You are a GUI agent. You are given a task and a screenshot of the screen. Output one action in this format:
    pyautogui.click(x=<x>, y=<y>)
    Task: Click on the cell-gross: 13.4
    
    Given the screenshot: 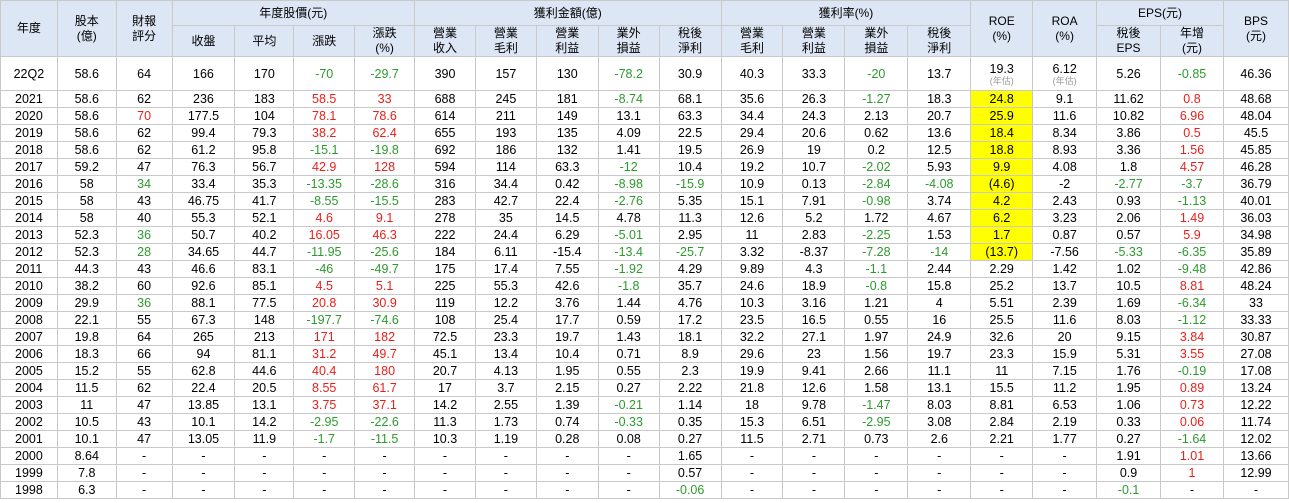 What is the action you would take?
    pyautogui.click(x=505, y=354)
    